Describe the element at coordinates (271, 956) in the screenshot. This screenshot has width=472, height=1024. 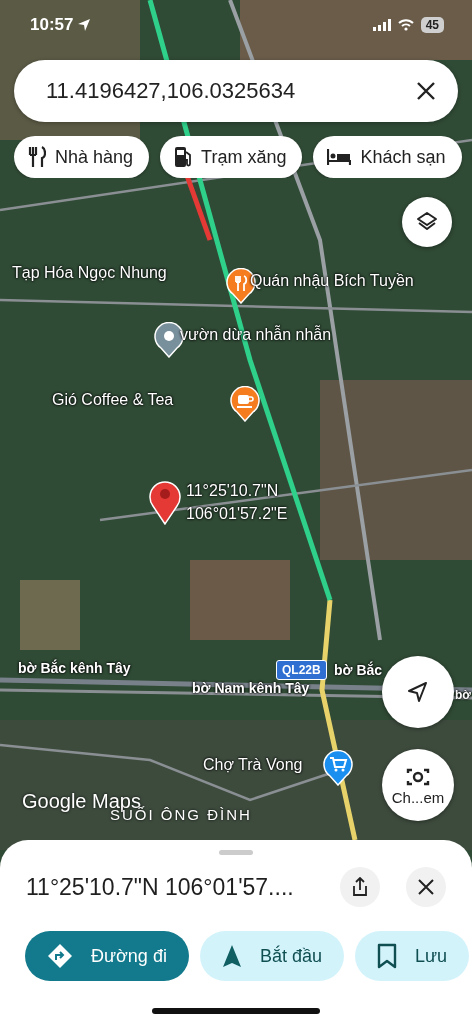
I see `start-button: Bắt đầu` at that location.